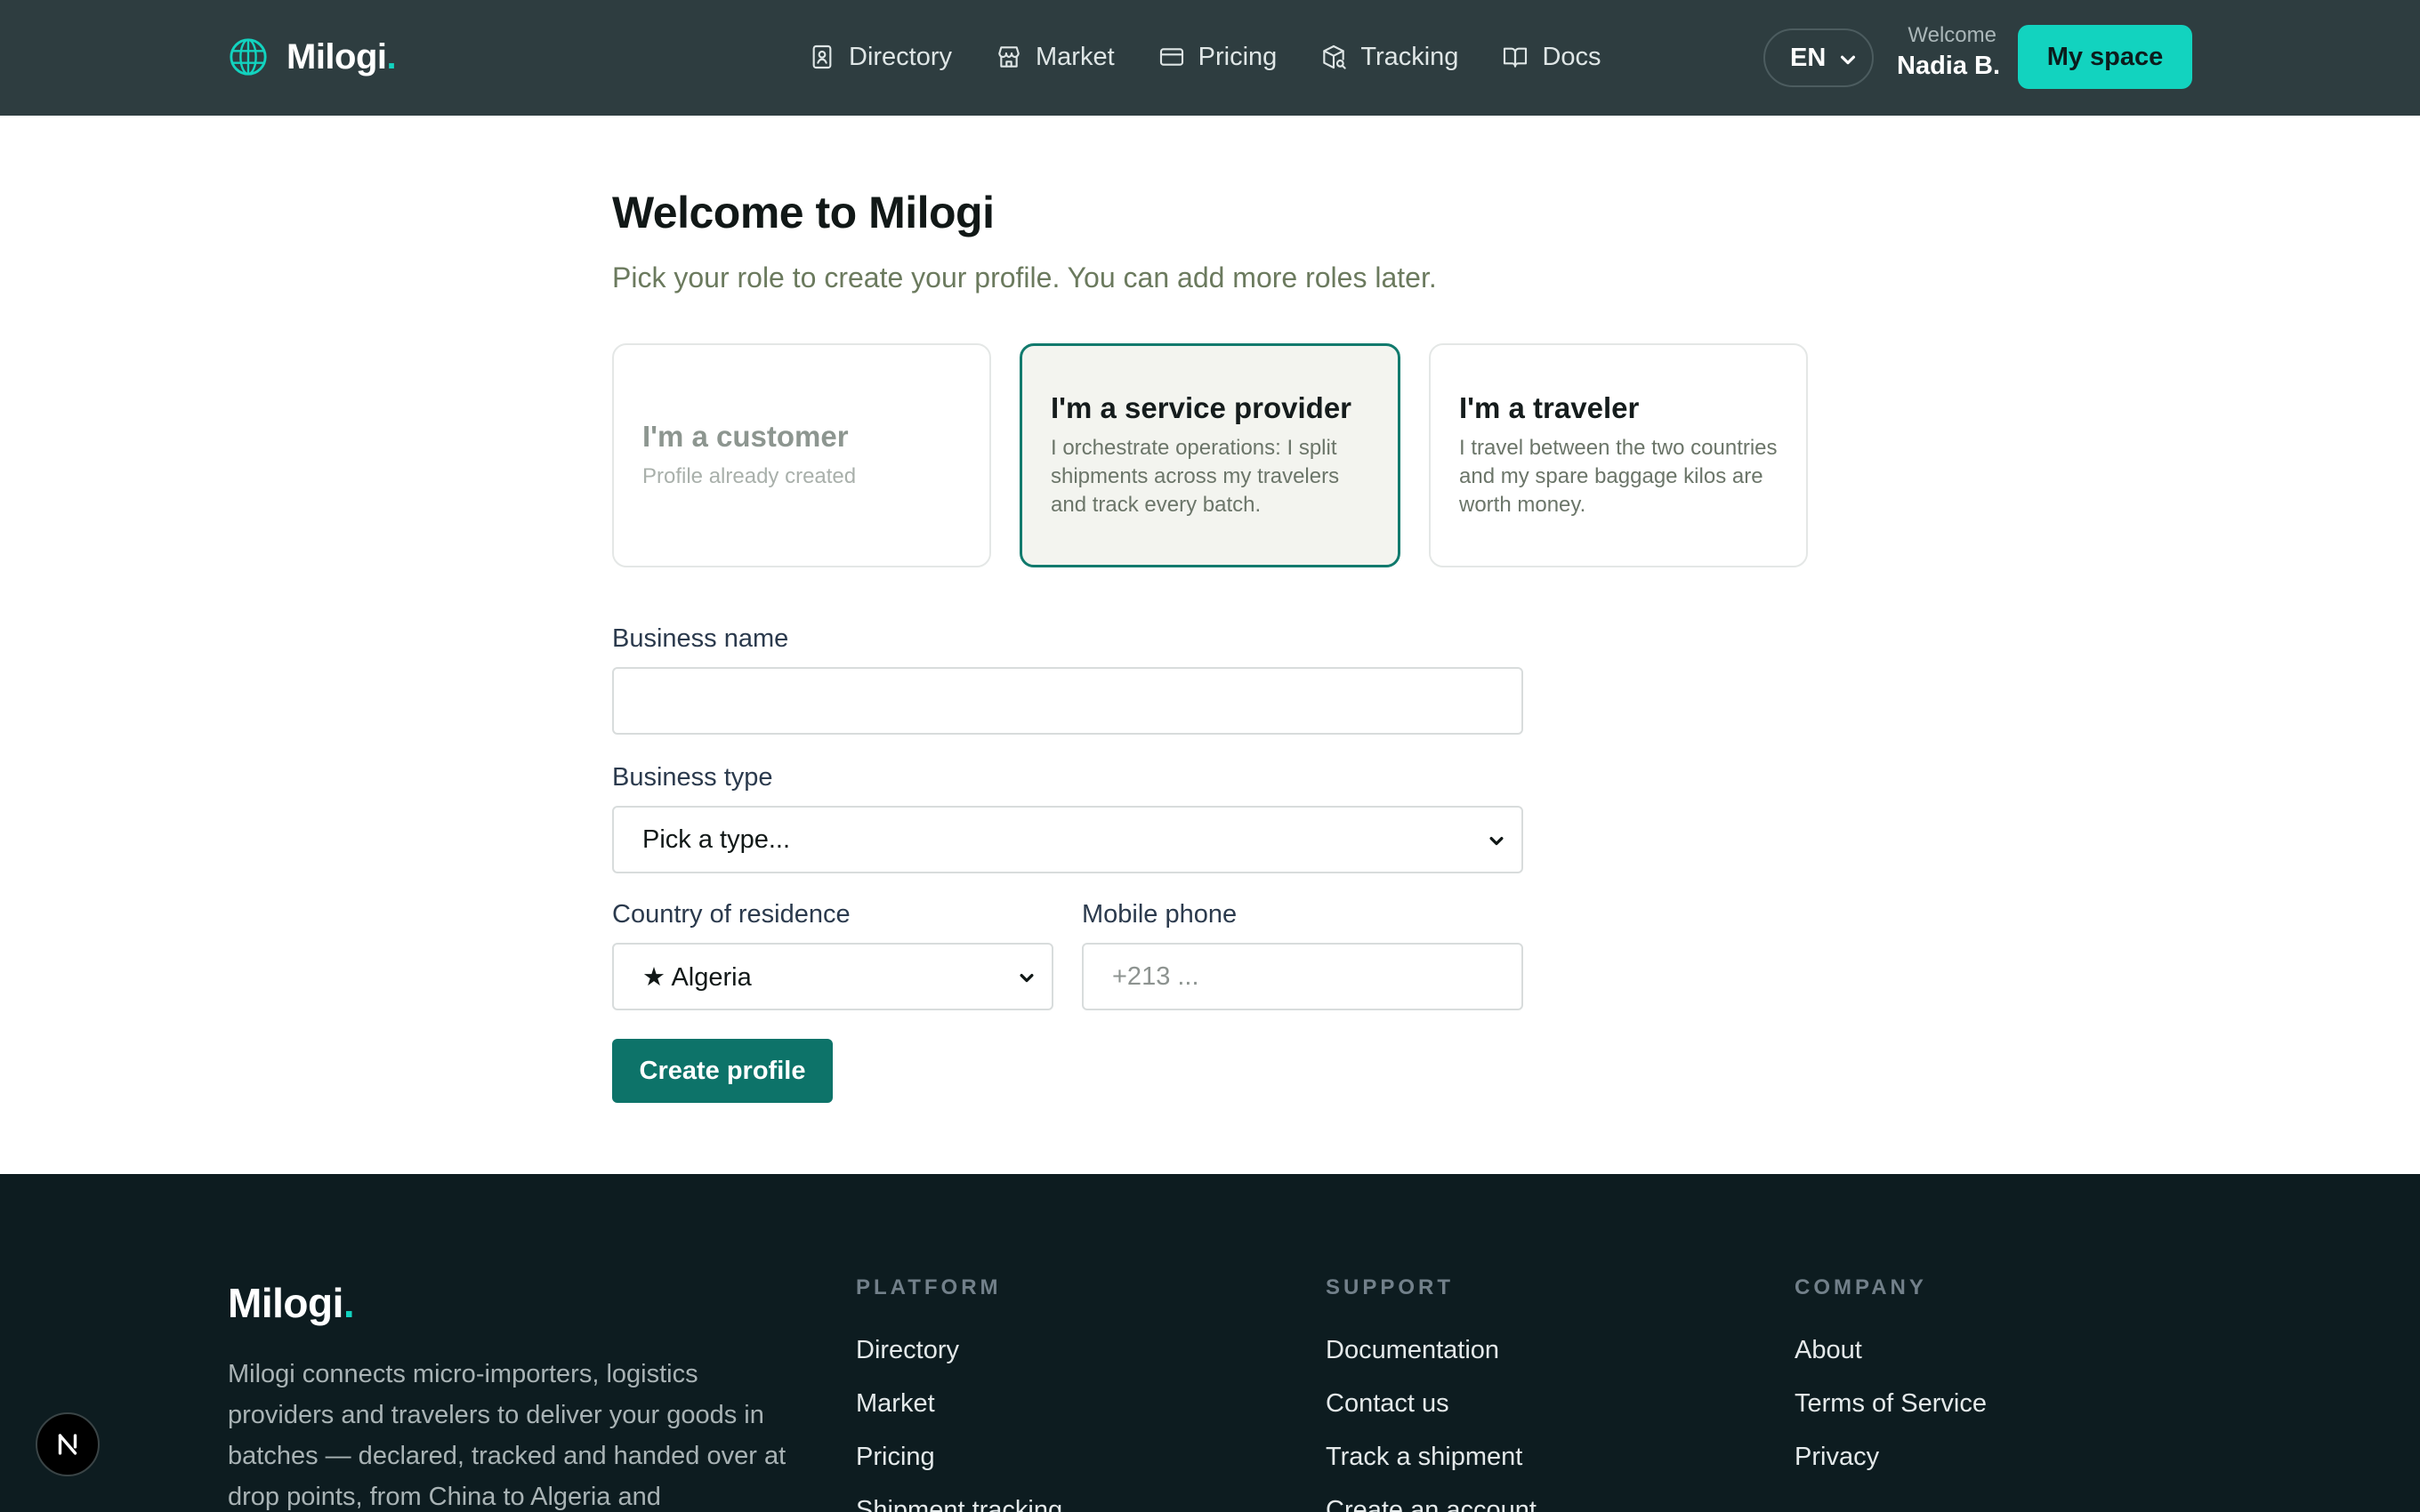  I want to click on footer-column-heading: PLATFORM, so click(929, 1287).